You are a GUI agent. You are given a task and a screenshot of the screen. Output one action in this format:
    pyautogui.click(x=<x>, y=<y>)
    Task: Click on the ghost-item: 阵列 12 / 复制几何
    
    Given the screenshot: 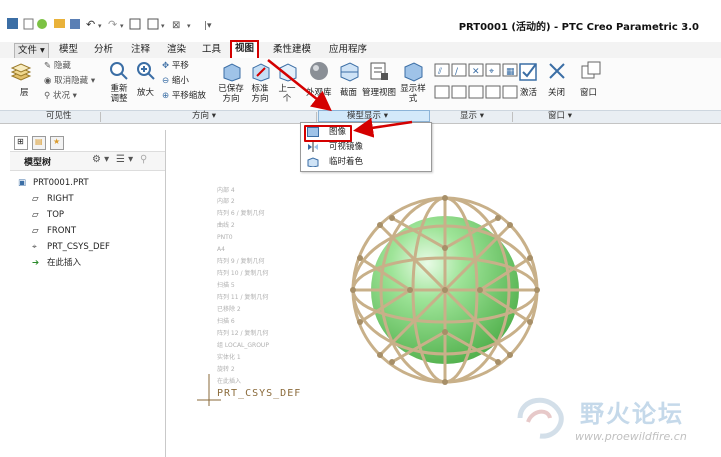 What is the action you would take?
    pyautogui.click(x=243, y=333)
    